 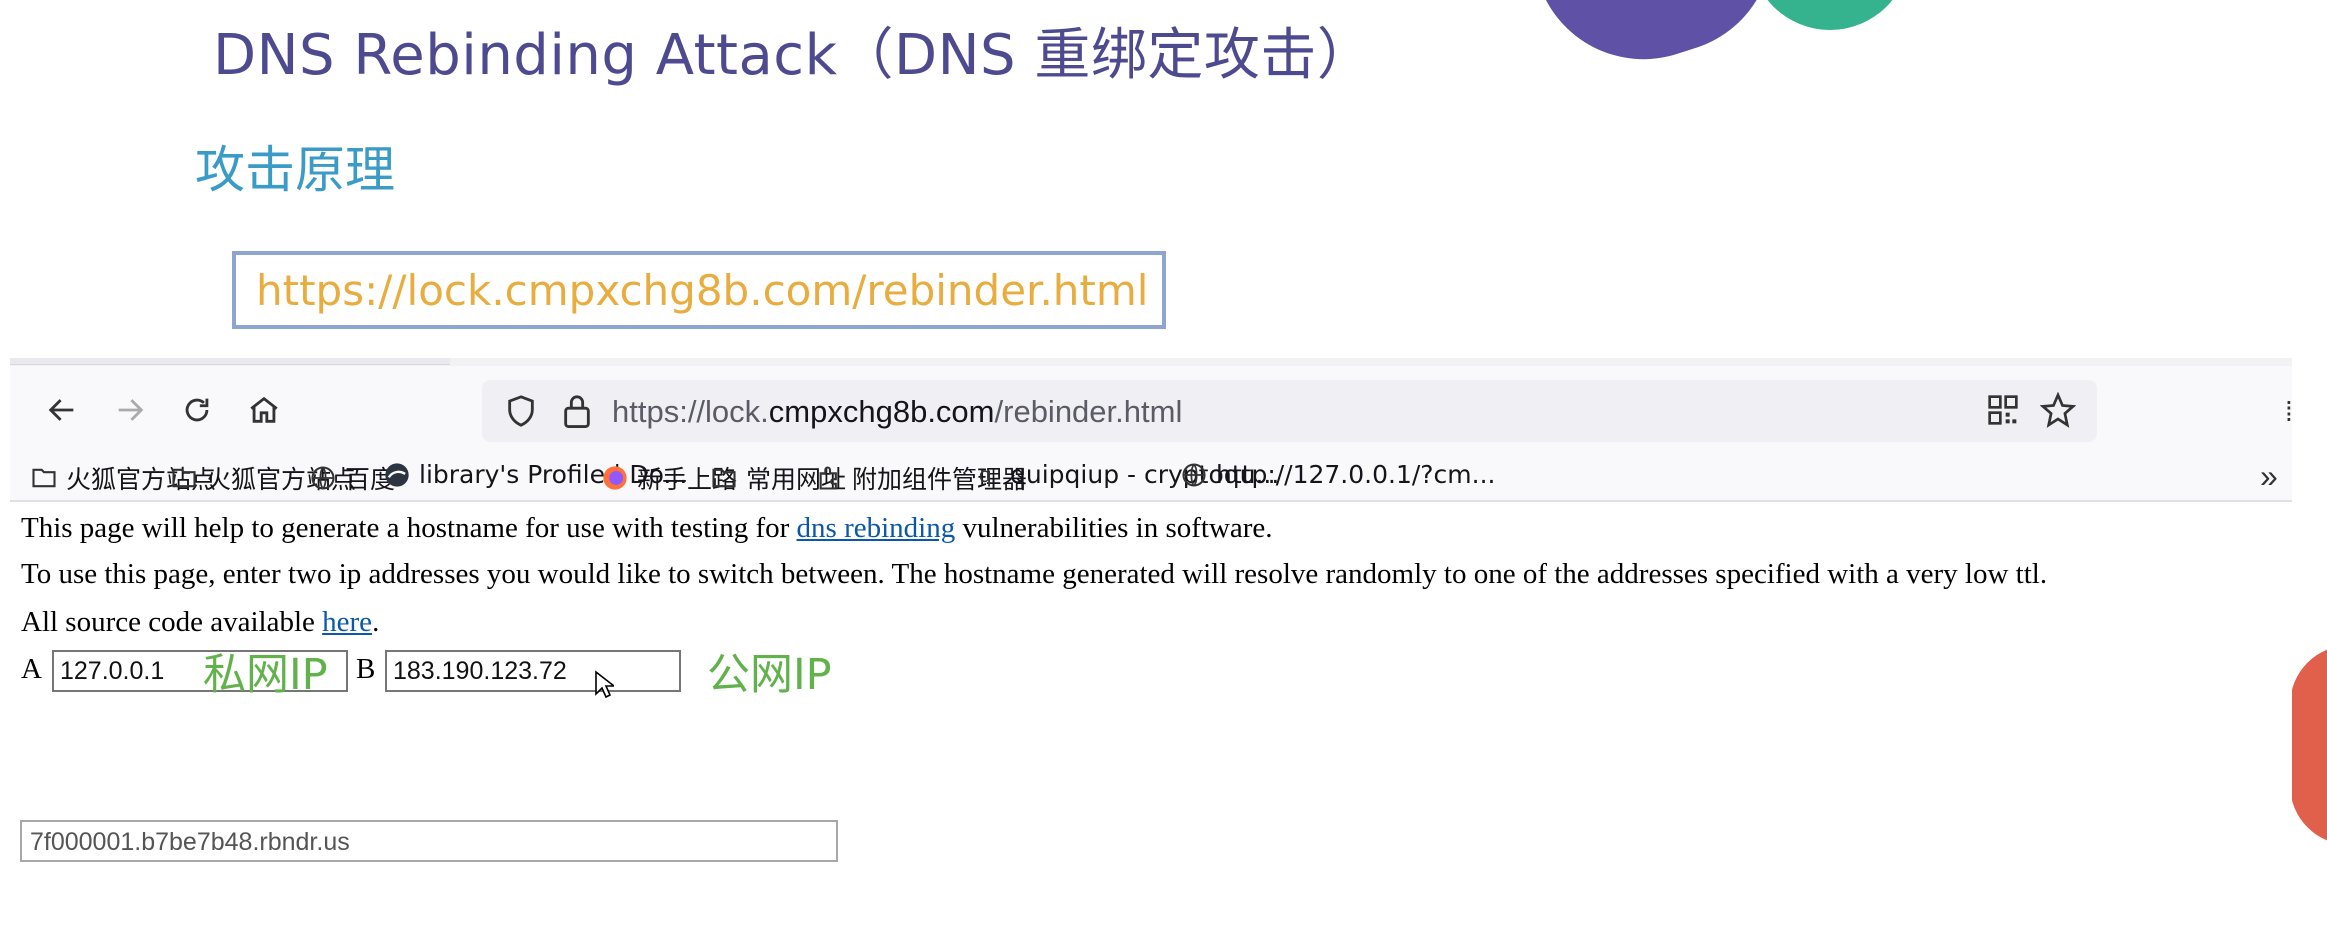 I want to click on arrow-right-icon, so click(x=131, y=410).